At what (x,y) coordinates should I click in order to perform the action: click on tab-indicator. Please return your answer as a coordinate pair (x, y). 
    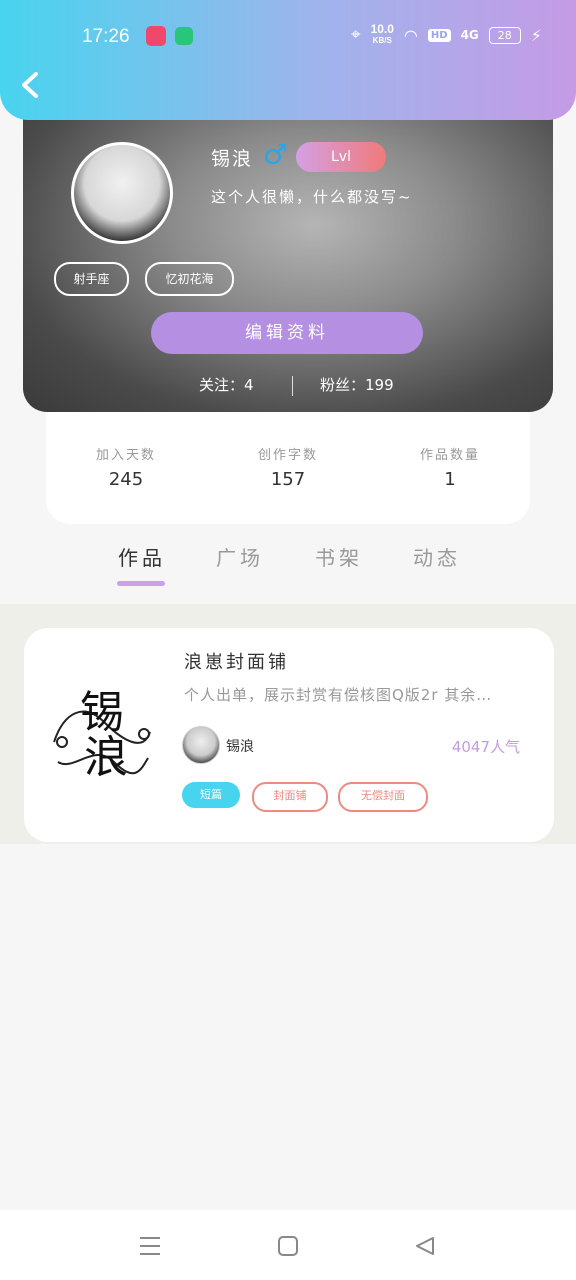
    Looking at the image, I should click on (141, 583).